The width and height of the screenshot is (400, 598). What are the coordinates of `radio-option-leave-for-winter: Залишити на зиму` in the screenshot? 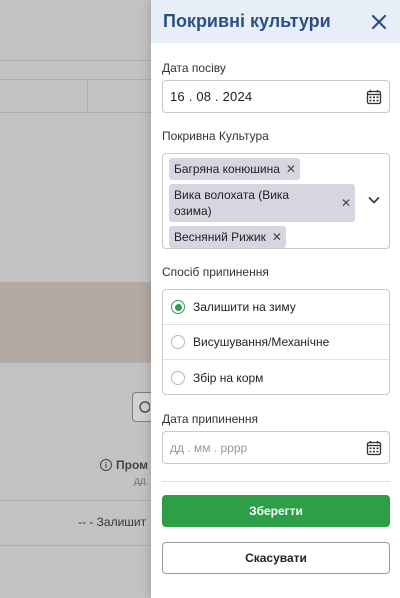 It's located at (276, 307).